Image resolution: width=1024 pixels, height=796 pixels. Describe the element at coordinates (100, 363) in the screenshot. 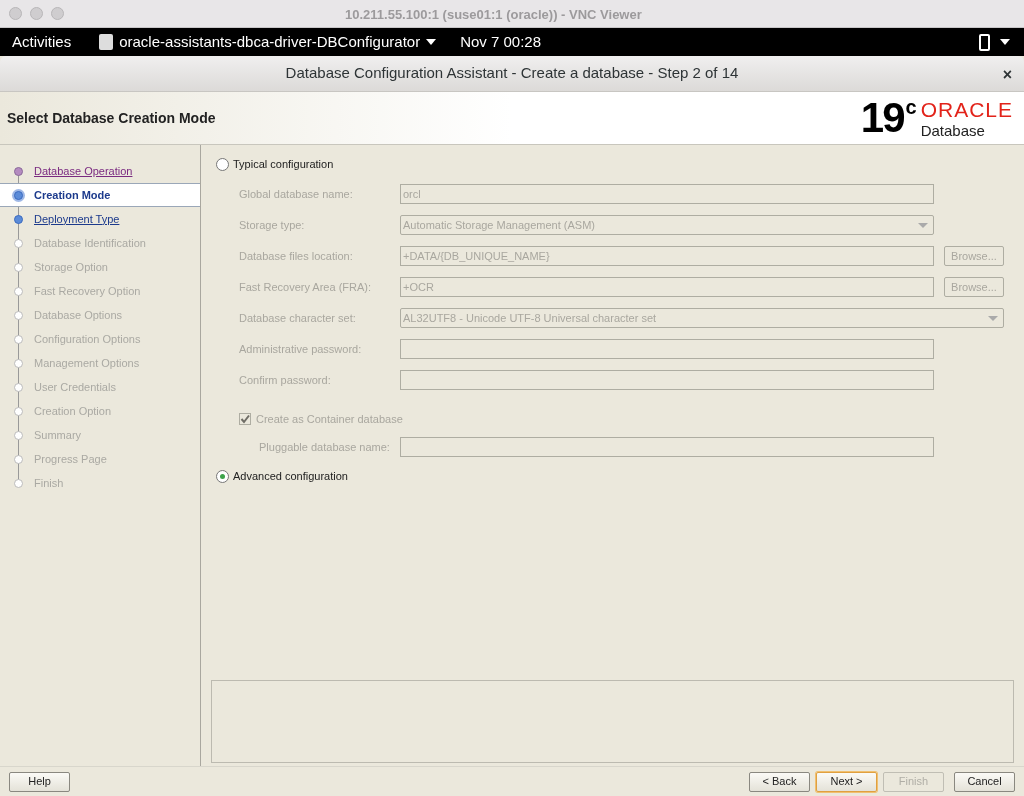

I see `step-item: Management Options` at that location.